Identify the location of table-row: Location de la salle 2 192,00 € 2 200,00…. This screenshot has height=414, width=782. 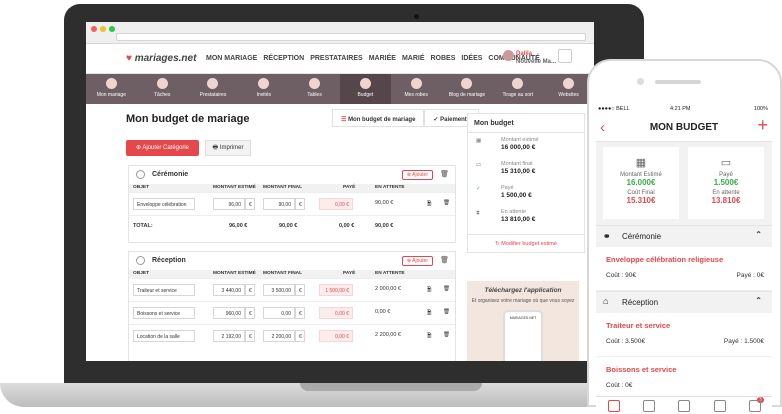
(292, 335).